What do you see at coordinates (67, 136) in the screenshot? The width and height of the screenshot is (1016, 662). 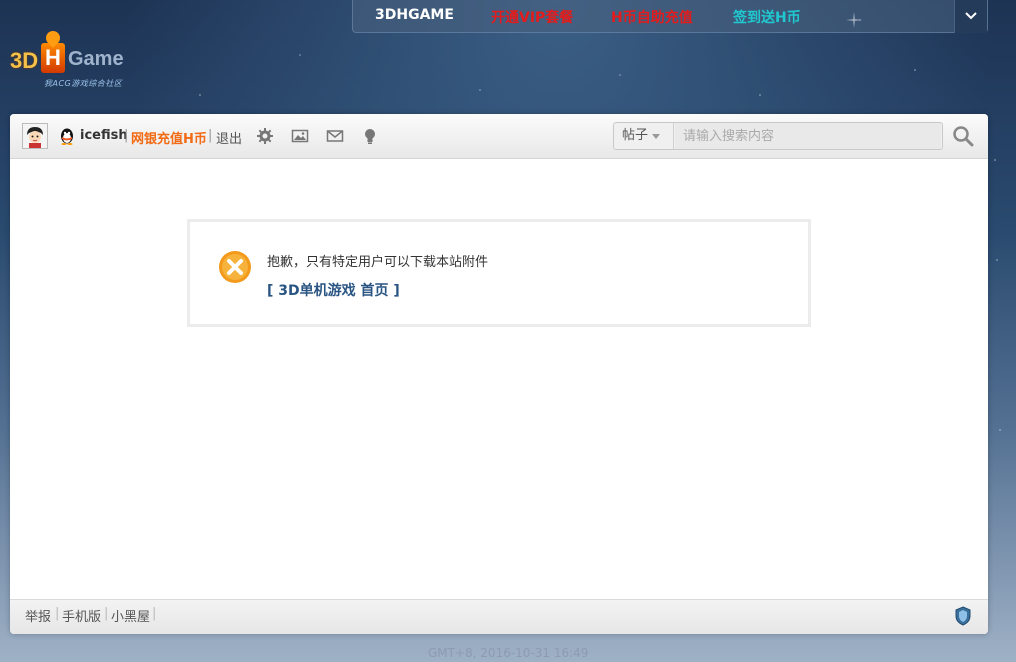 I see `qq-penguin-icon` at bounding box center [67, 136].